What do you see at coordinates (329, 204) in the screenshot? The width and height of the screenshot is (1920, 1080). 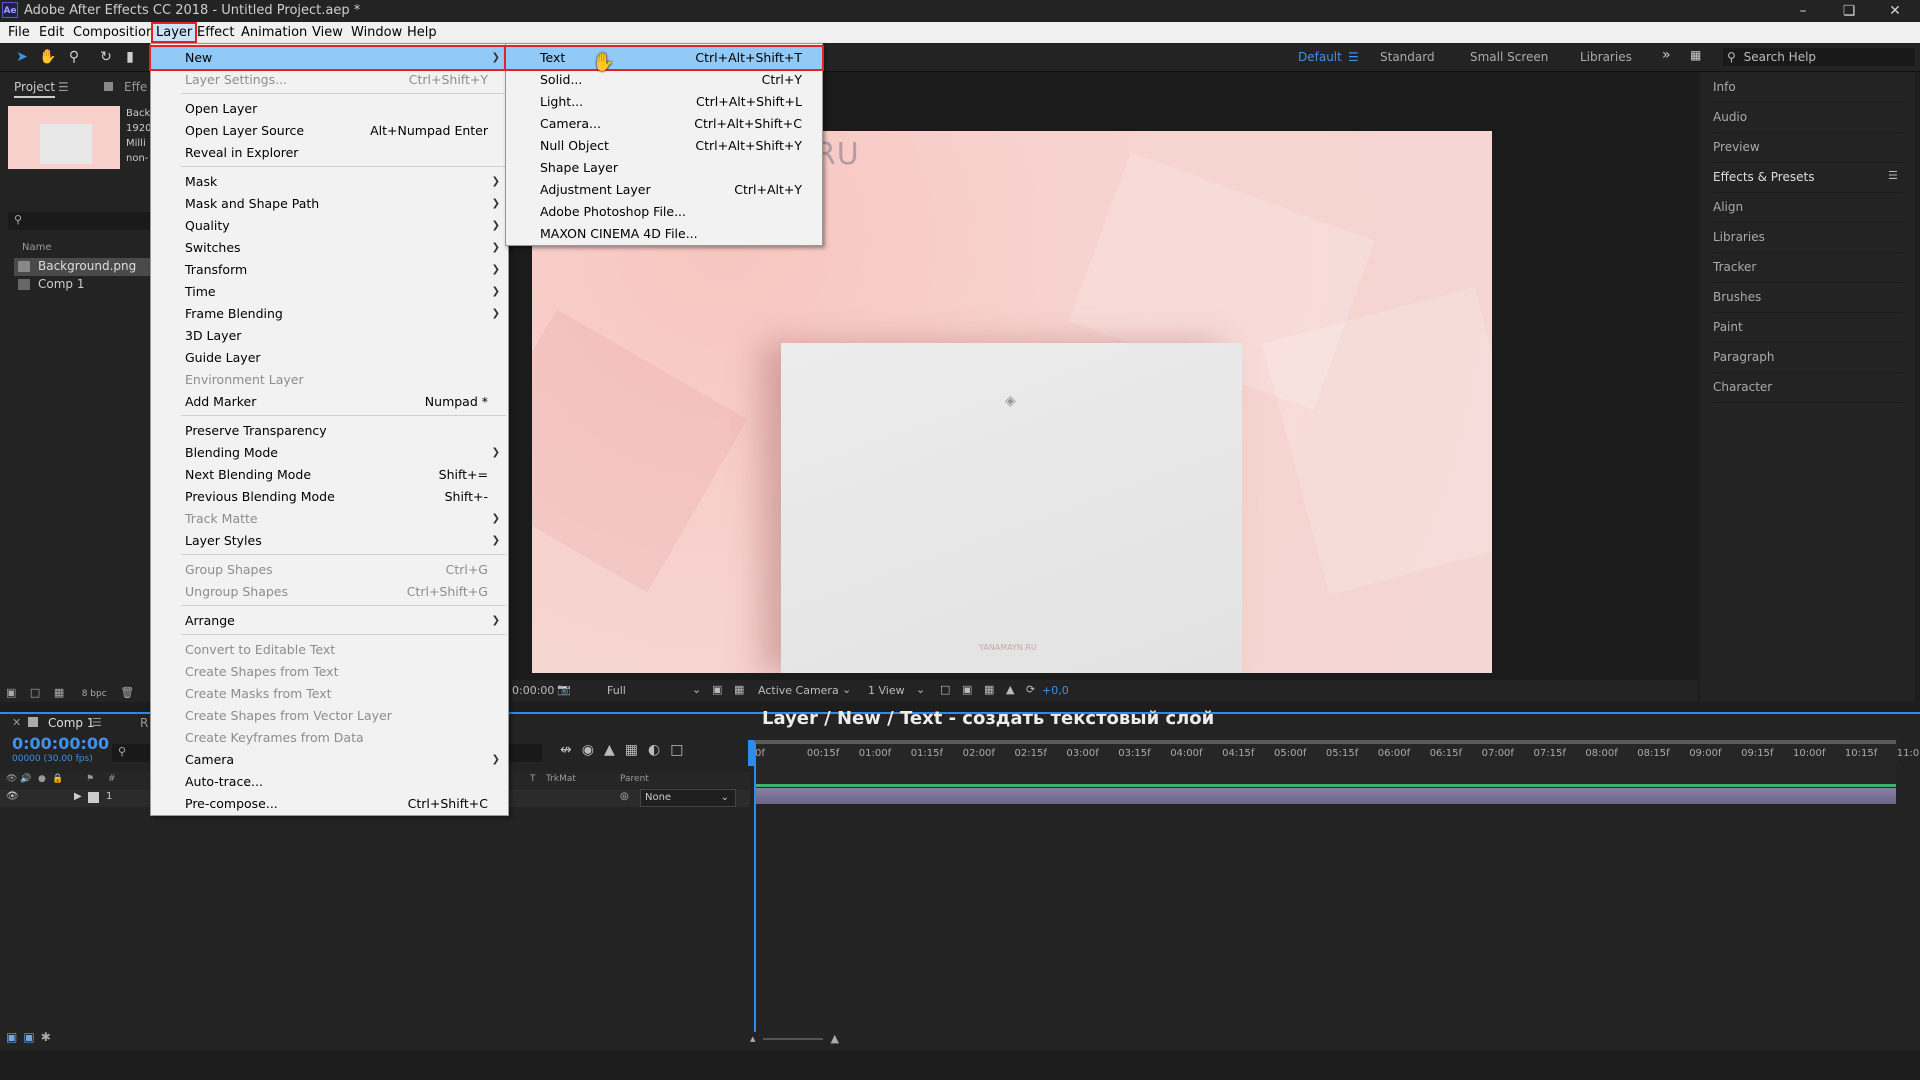 I see `layer_menu-item-mask-and-shape-path: Mask and Shape Path ❯` at bounding box center [329, 204].